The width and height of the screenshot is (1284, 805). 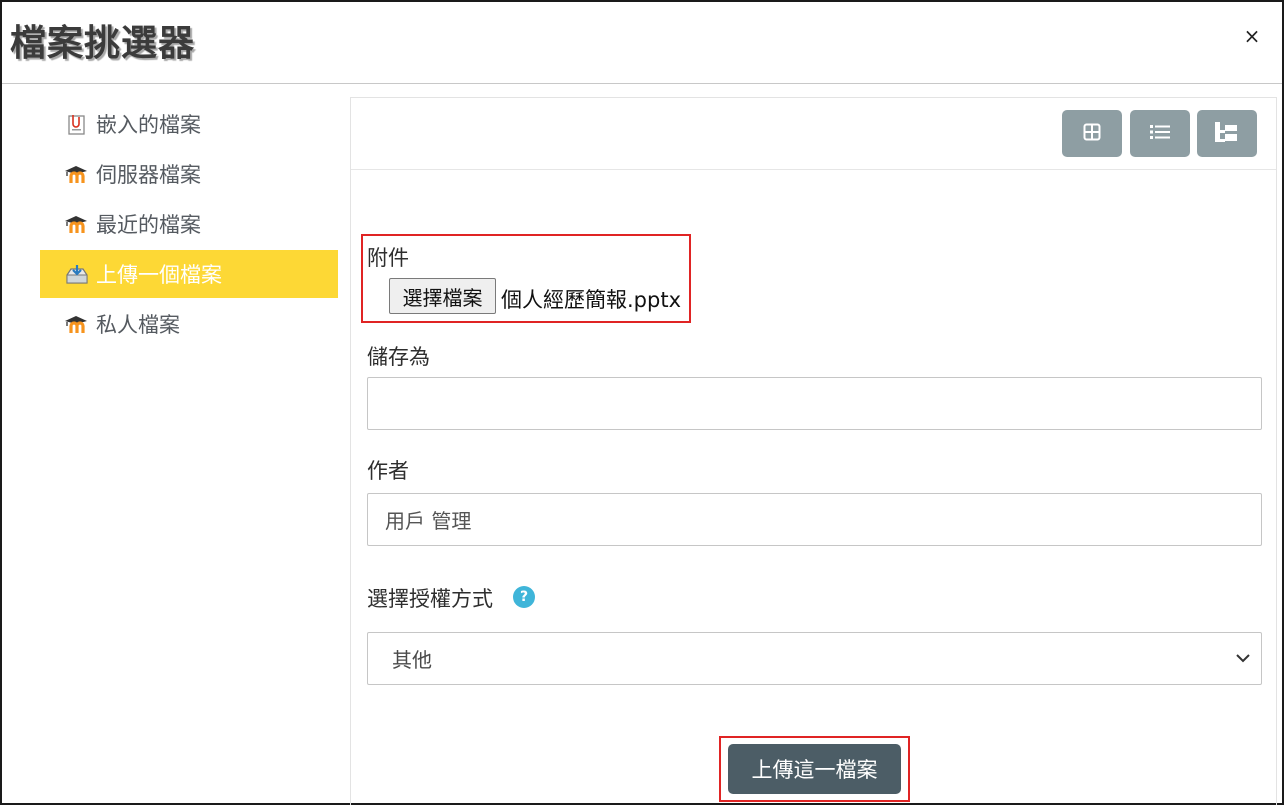 I want to click on attachment-label: 附件, so click(x=388, y=258).